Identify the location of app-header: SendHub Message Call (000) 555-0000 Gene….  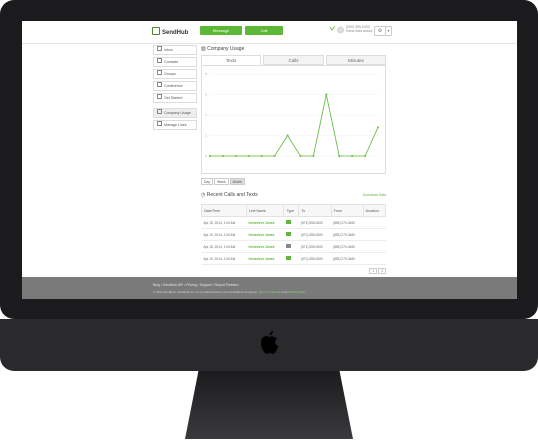
(269, 32).